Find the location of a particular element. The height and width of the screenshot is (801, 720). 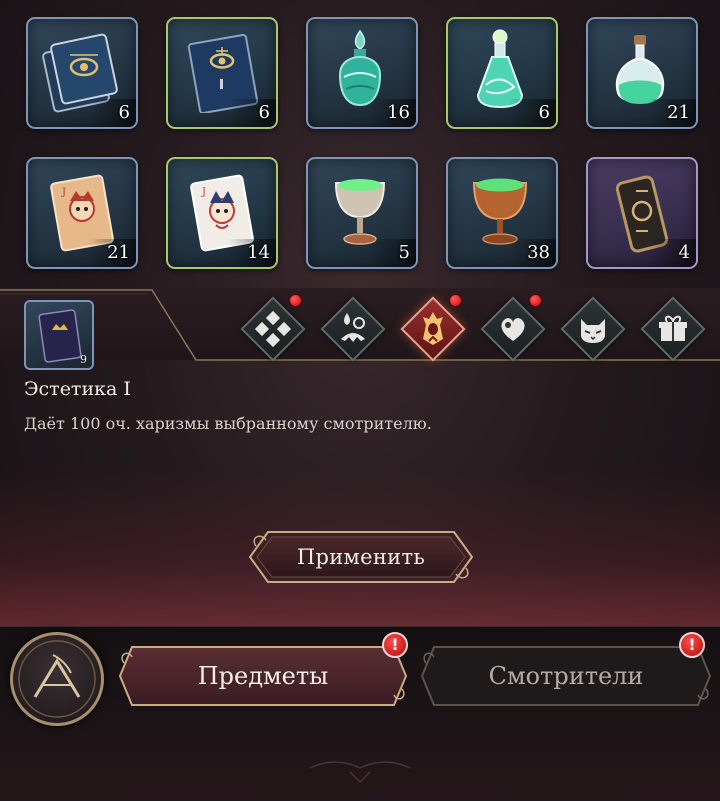

menu-emblem-button is located at coordinates (57, 679).